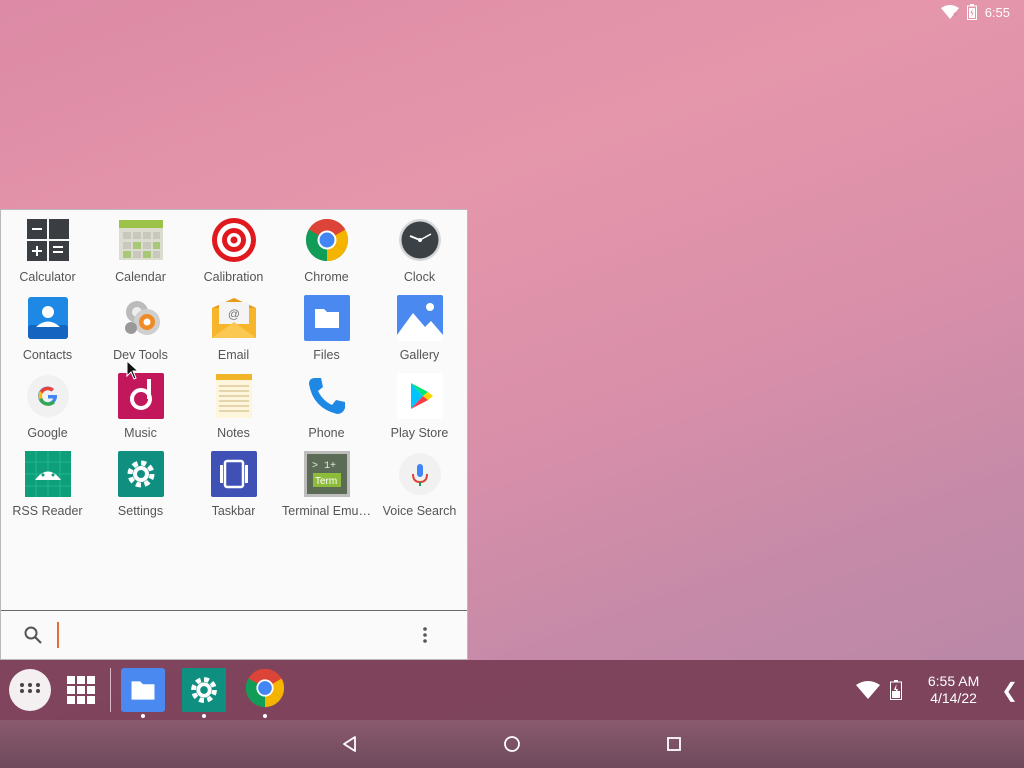 The width and height of the screenshot is (1024, 768). What do you see at coordinates (327, 396) in the screenshot?
I see `phone-icon` at bounding box center [327, 396].